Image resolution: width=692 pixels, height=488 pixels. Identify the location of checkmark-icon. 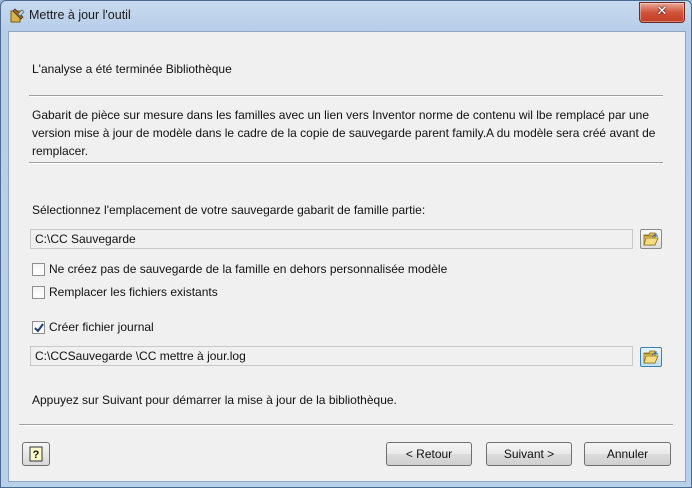
(39, 328).